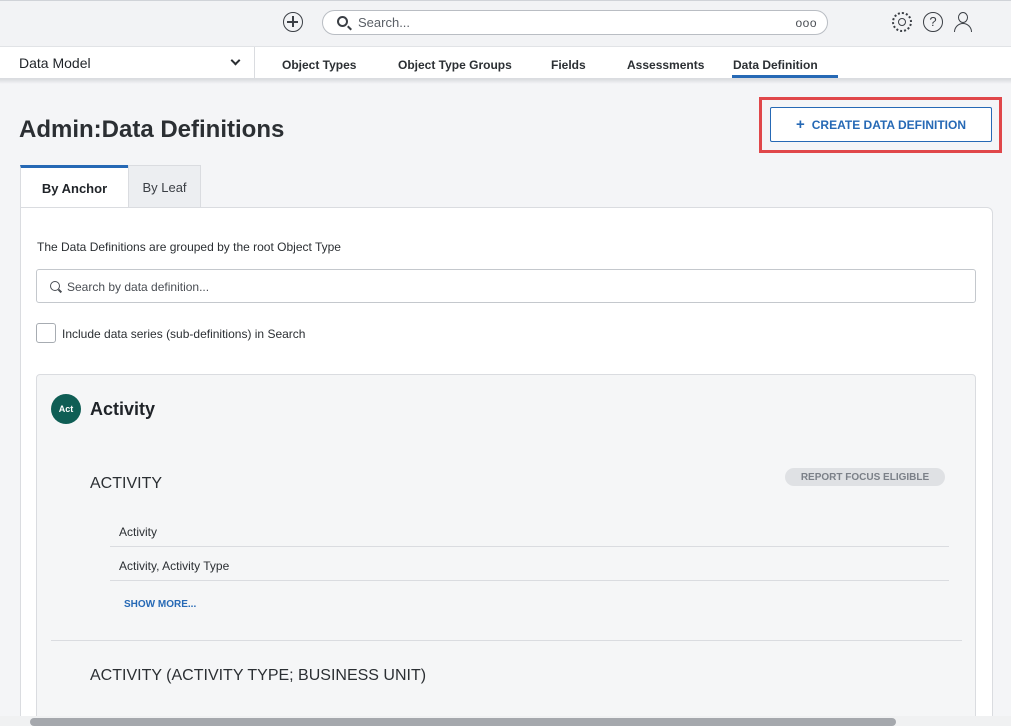 Image resolution: width=1011 pixels, height=726 pixels. What do you see at coordinates (455, 62) in the screenshot?
I see `nav-tab-object-type-groups: Object Type Groups` at bounding box center [455, 62].